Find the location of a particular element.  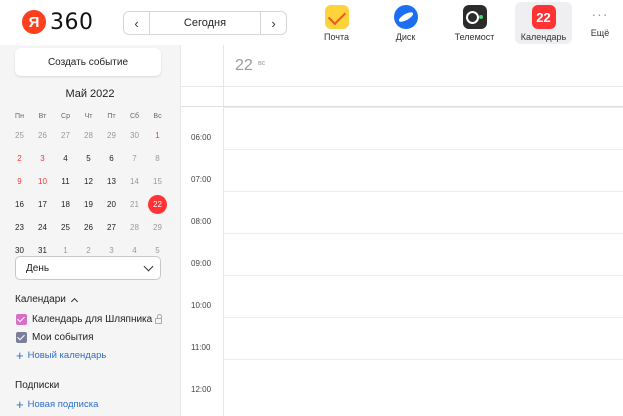

mini-calendar-day: 7 is located at coordinates (134, 158).